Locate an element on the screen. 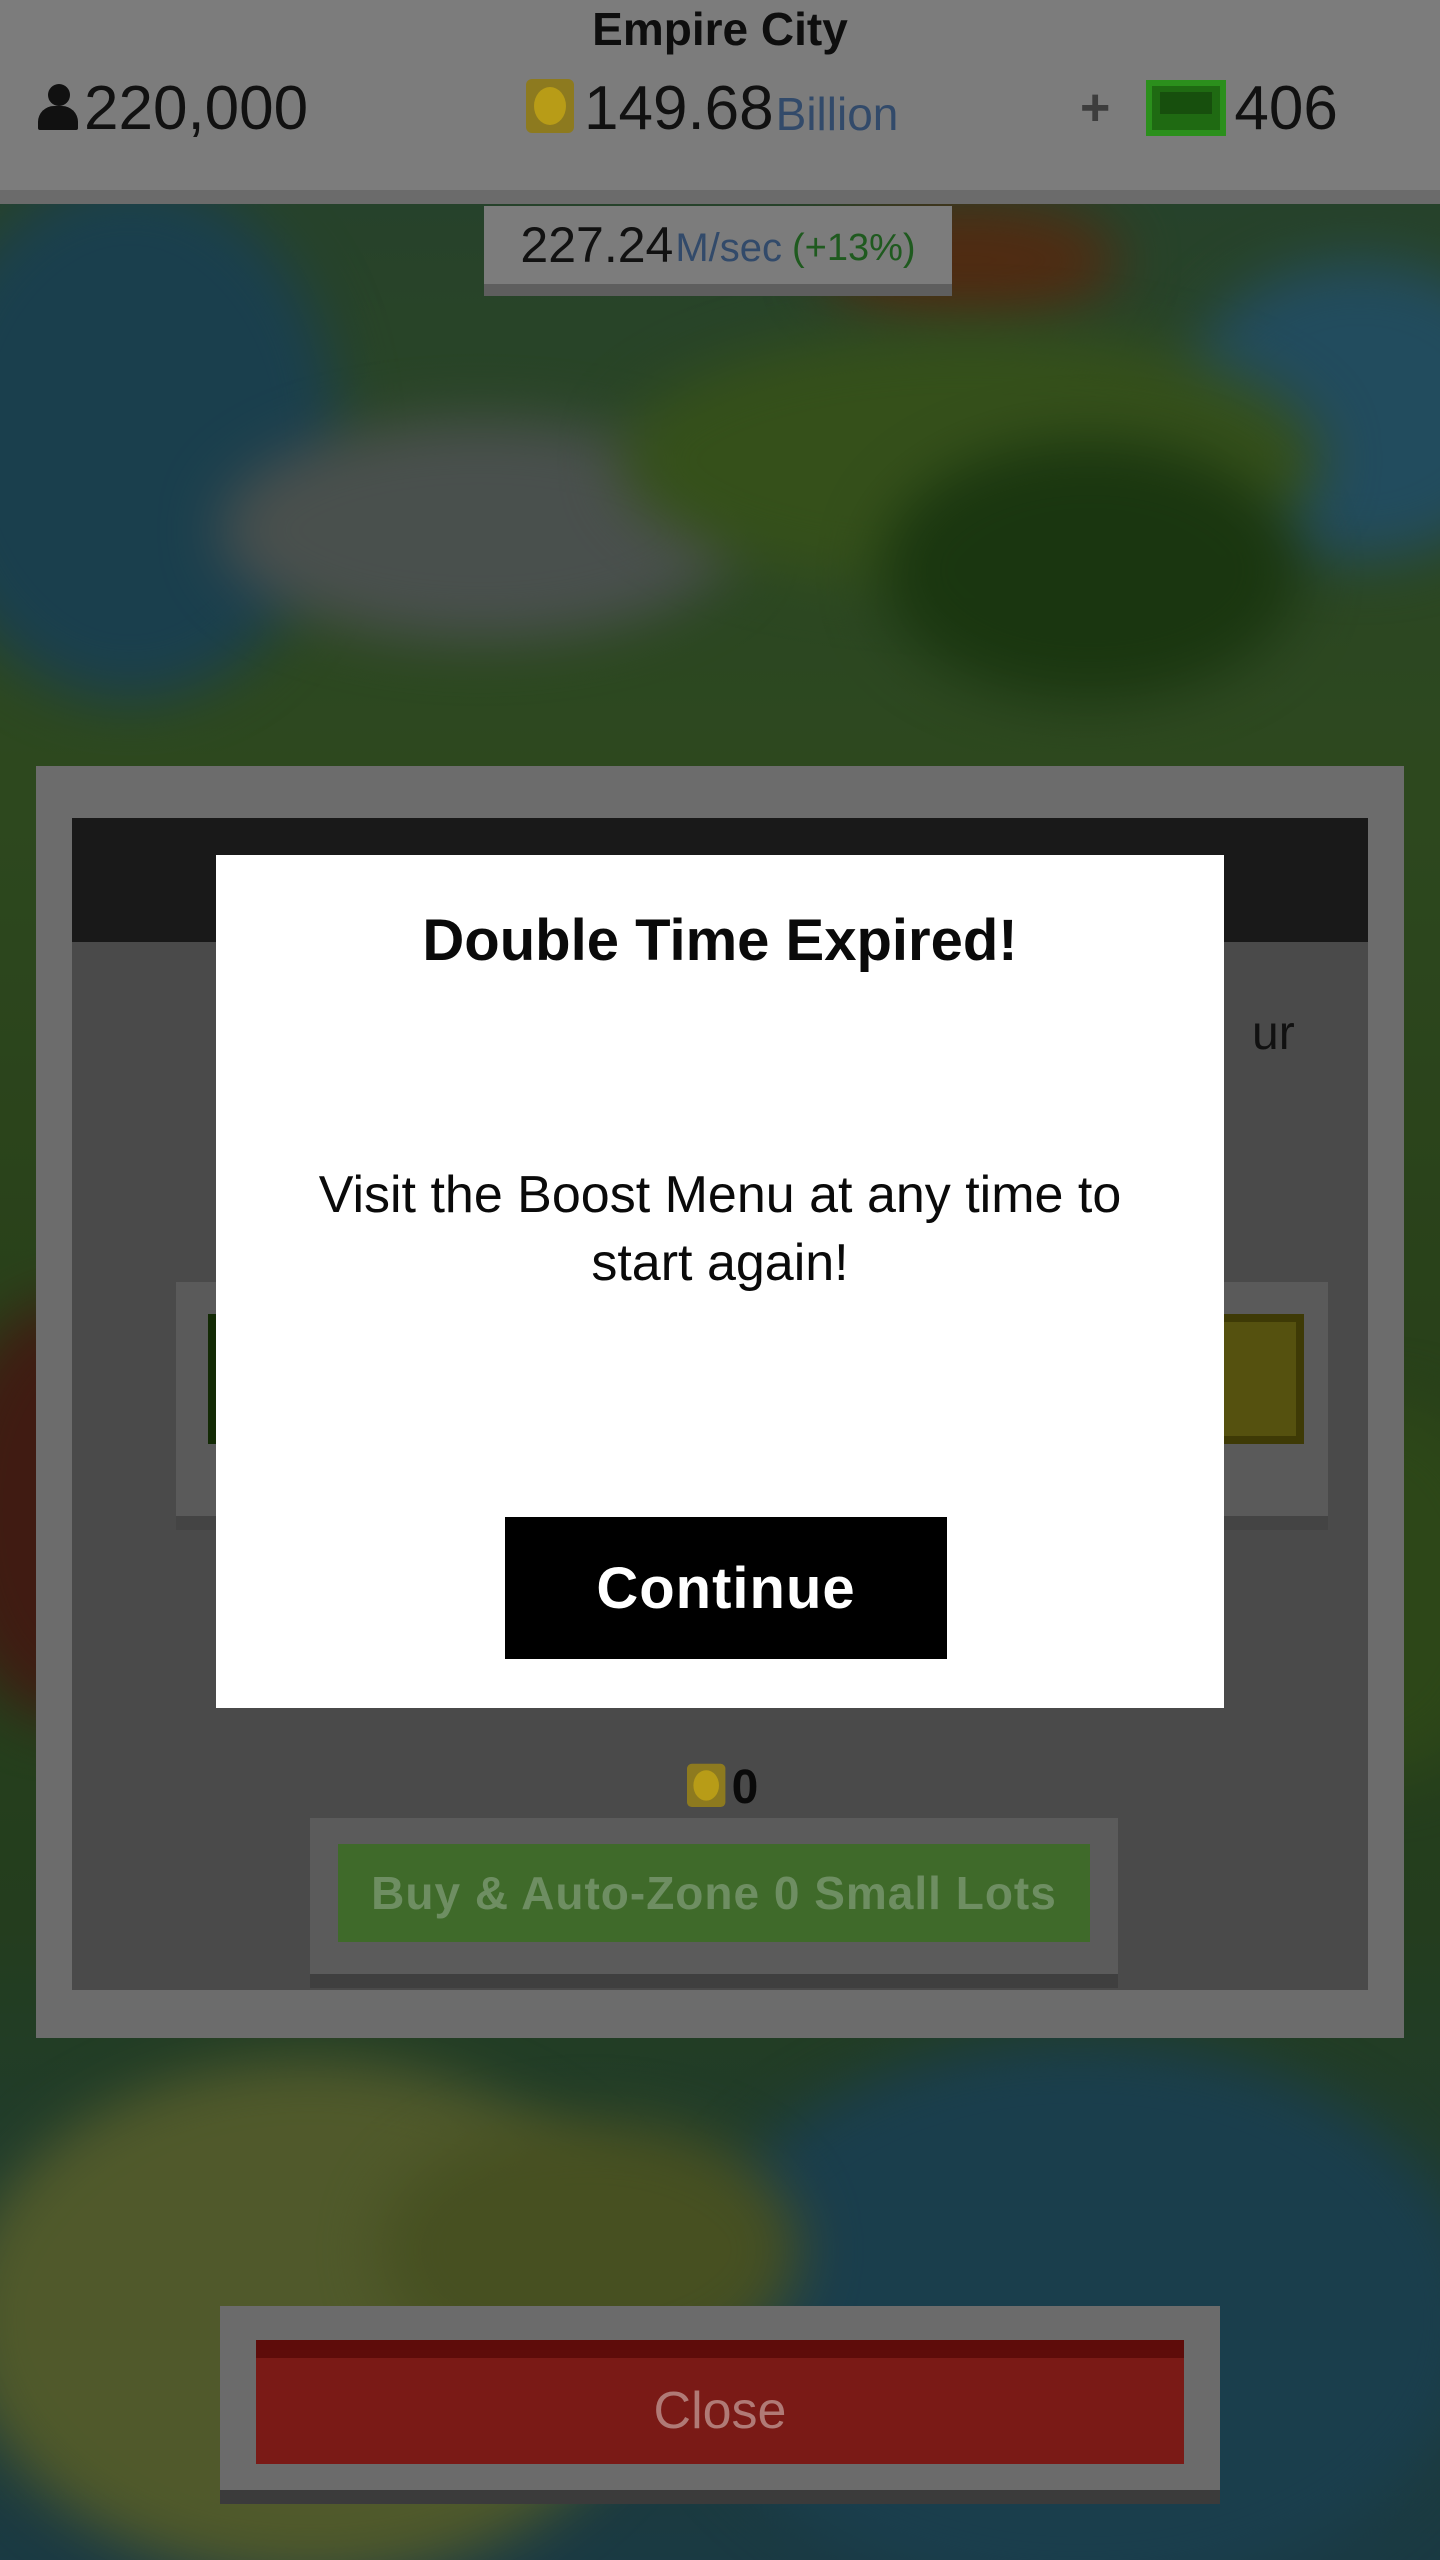  money-counter: 149.68 Billion is located at coordinates (712, 108).